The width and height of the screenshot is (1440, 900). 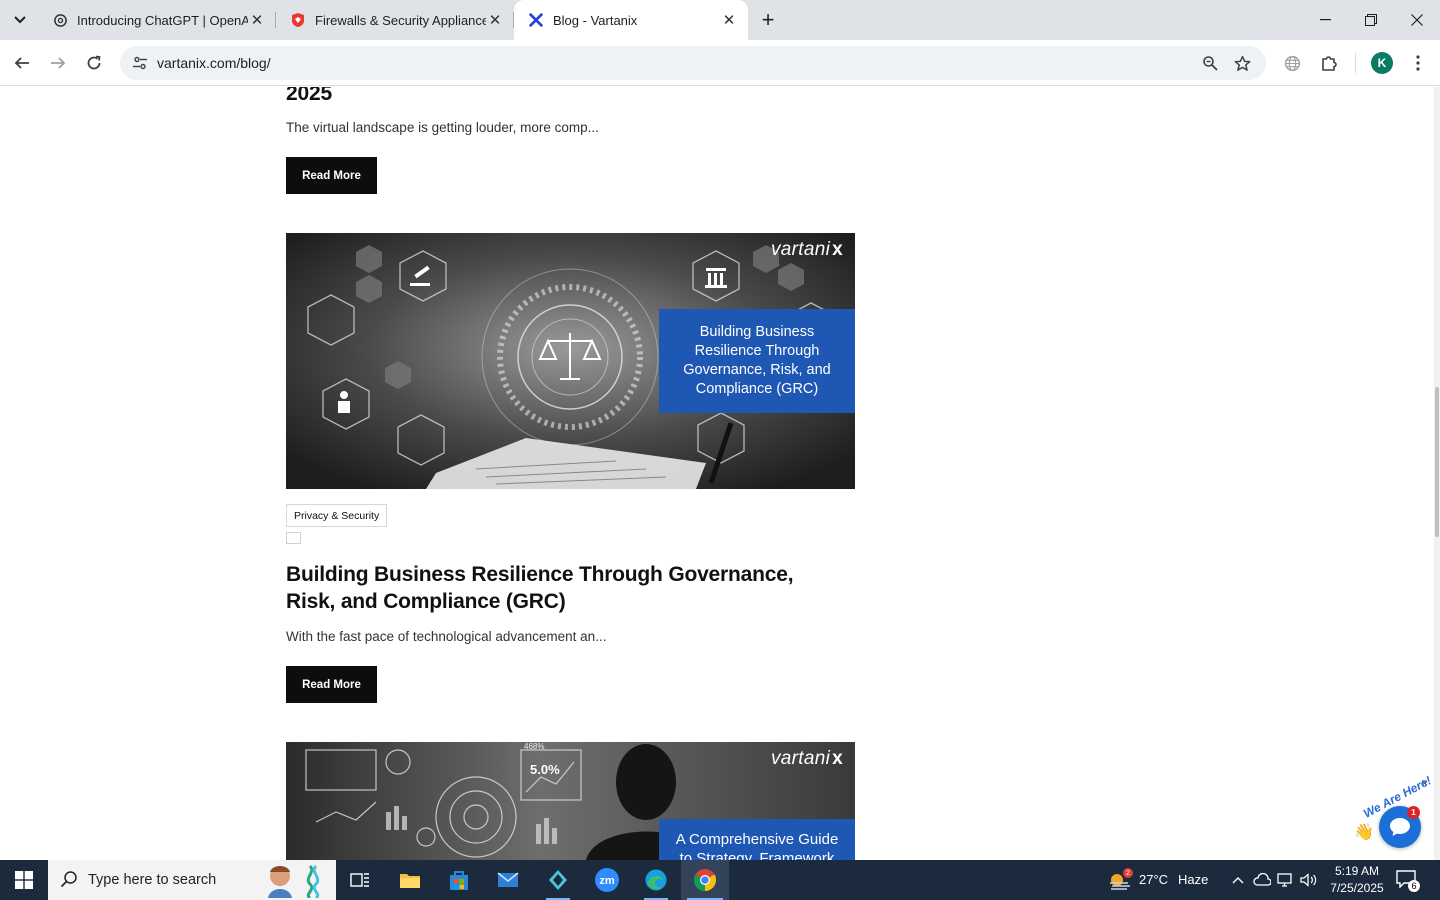 What do you see at coordinates (293, 538) in the screenshot?
I see `post-meta-placeholder` at bounding box center [293, 538].